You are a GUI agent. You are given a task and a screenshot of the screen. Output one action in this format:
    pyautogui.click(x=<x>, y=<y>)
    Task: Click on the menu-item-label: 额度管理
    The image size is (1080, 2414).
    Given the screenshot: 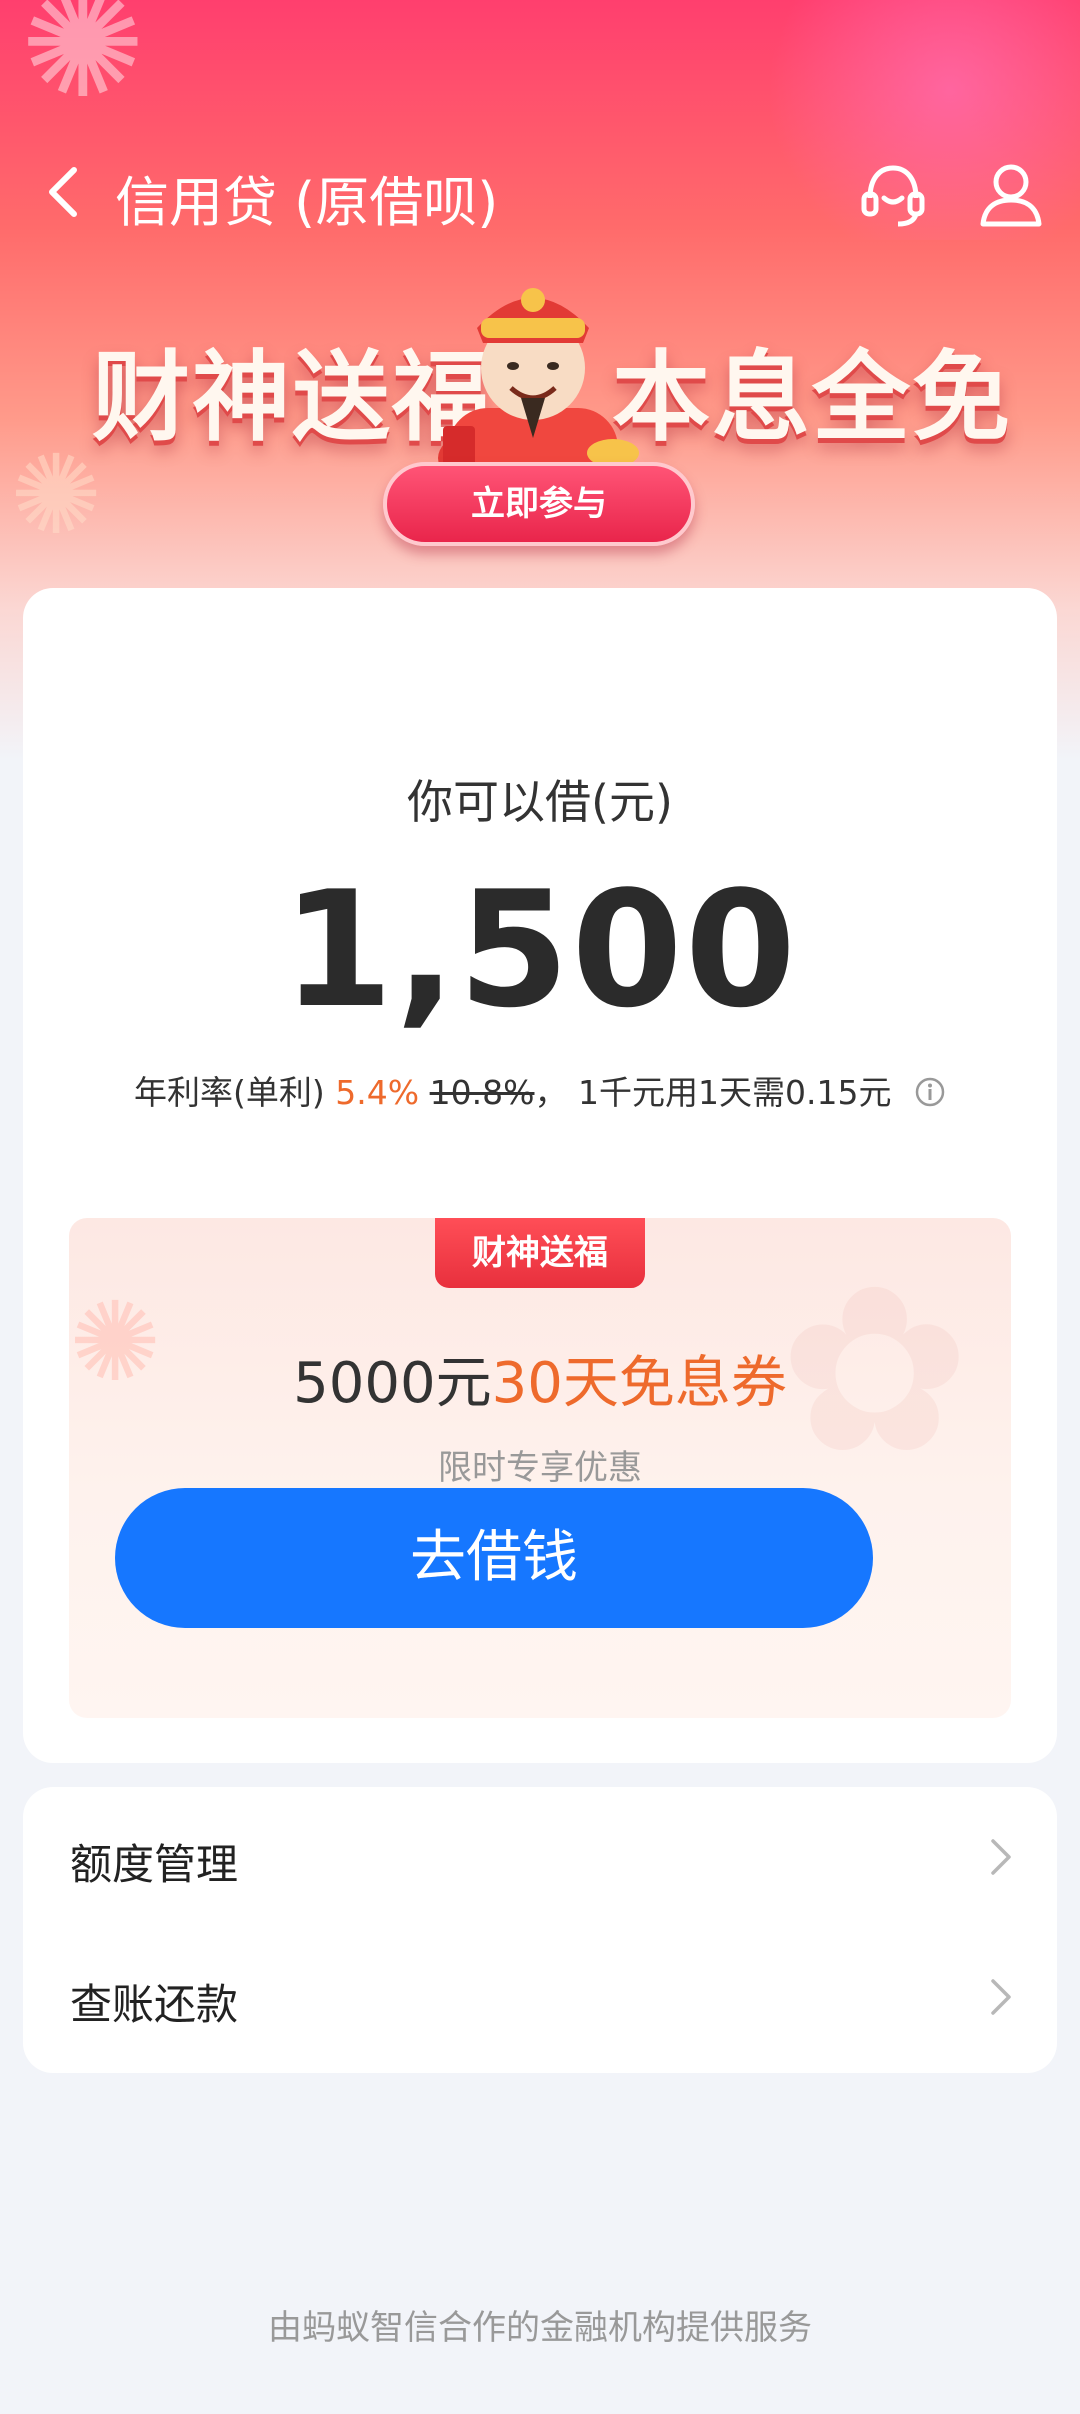 What is the action you would take?
    pyautogui.click(x=154, y=1864)
    